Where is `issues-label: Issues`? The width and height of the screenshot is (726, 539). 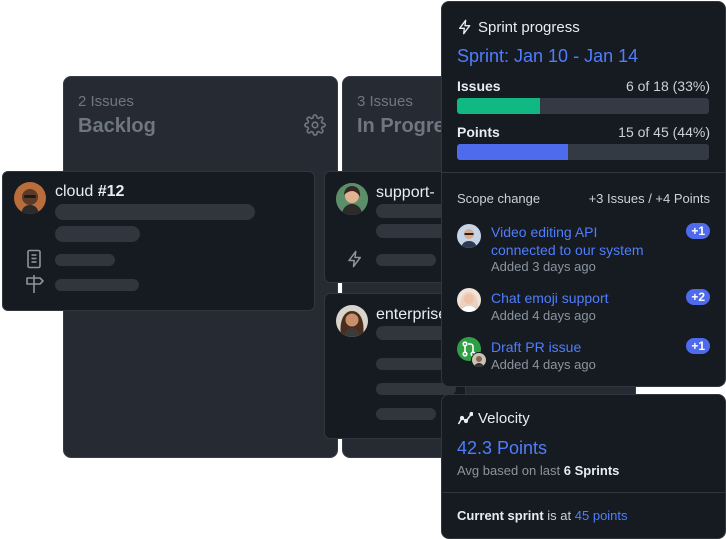 issues-label: Issues is located at coordinates (479, 86).